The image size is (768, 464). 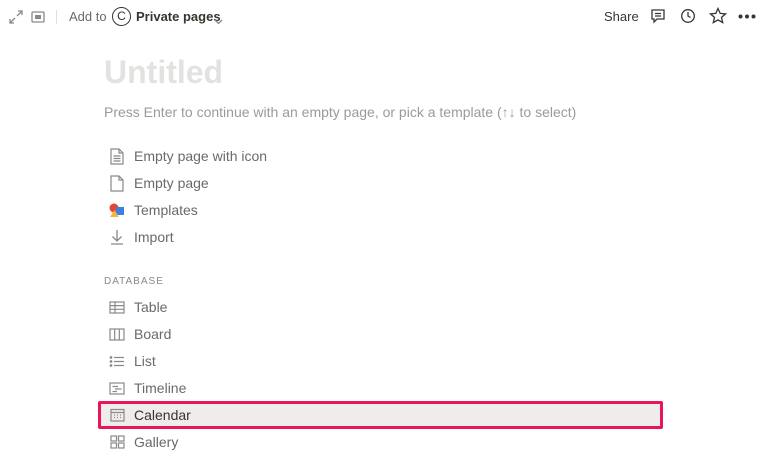 What do you see at coordinates (364, 183) in the screenshot?
I see `option-empty-page: Empty page` at bounding box center [364, 183].